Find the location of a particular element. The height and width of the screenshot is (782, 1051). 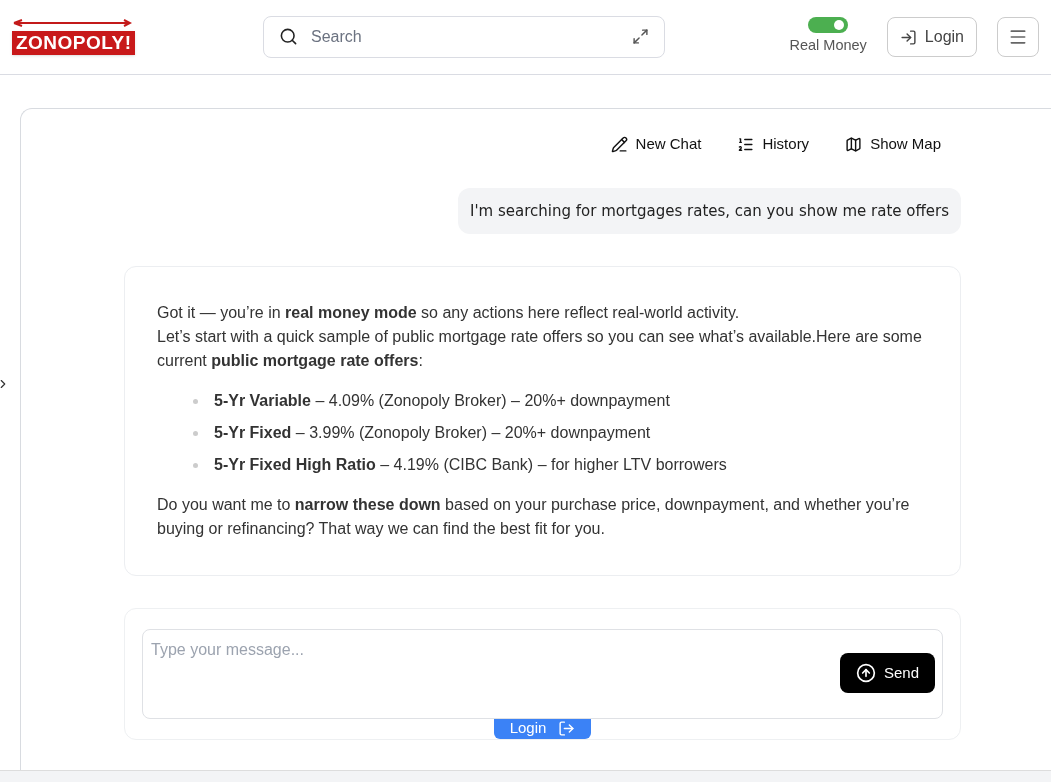

logo: ZONOPOLY! is located at coordinates (74, 37).